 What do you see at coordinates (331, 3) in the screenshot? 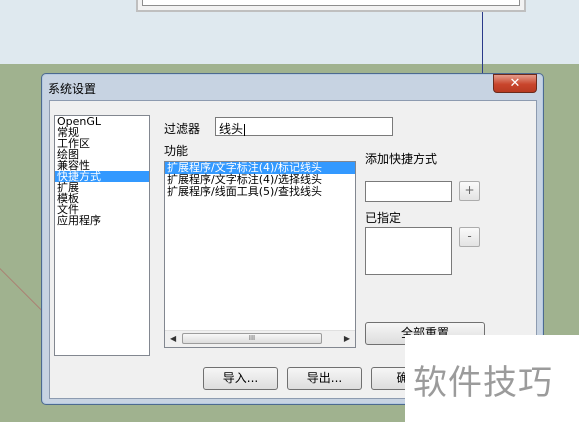
I see `background-window-panel` at bounding box center [331, 3].